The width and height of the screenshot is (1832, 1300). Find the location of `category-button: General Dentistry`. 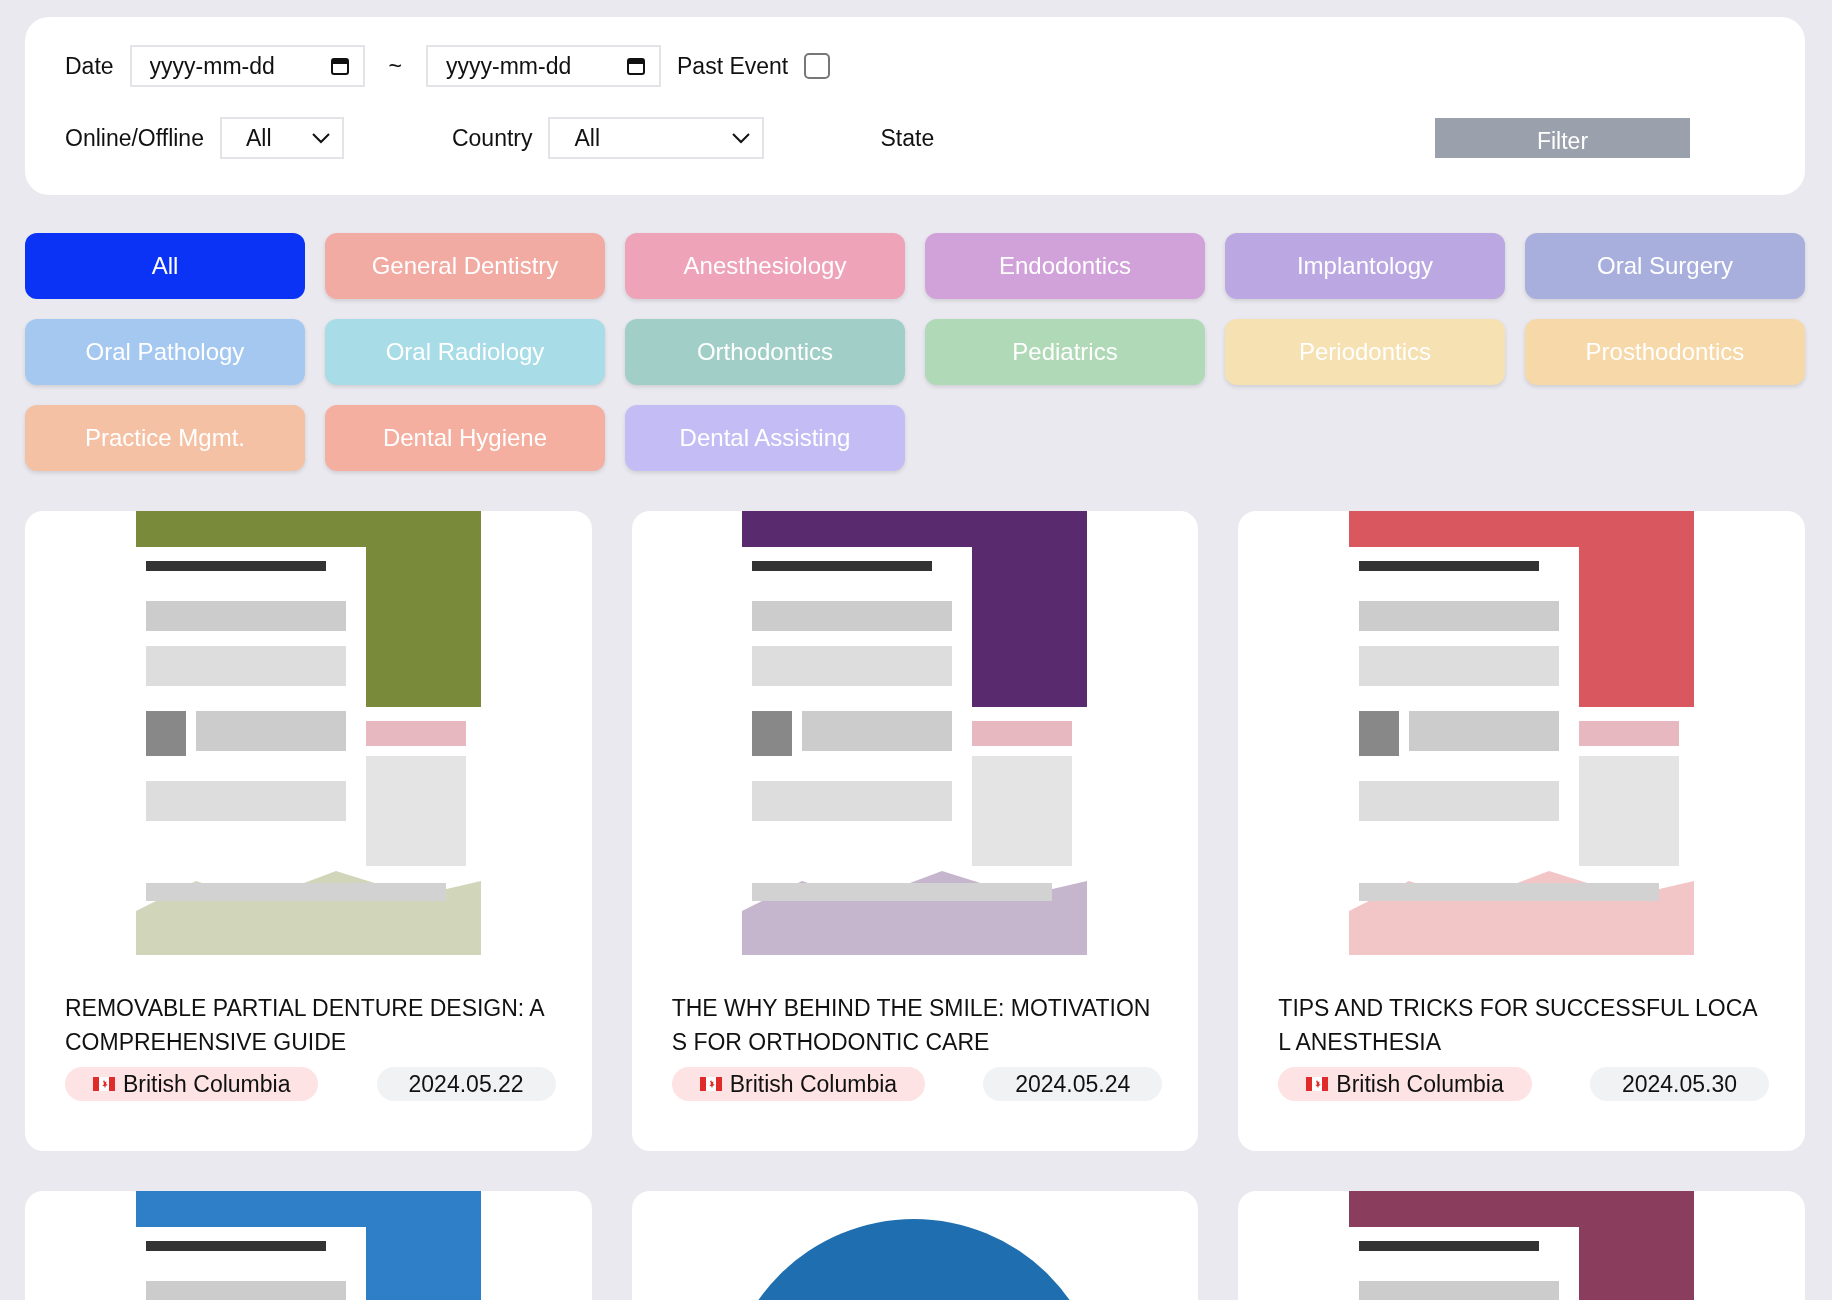

category-button: General Dentistry is located at coordinates (465, 266).